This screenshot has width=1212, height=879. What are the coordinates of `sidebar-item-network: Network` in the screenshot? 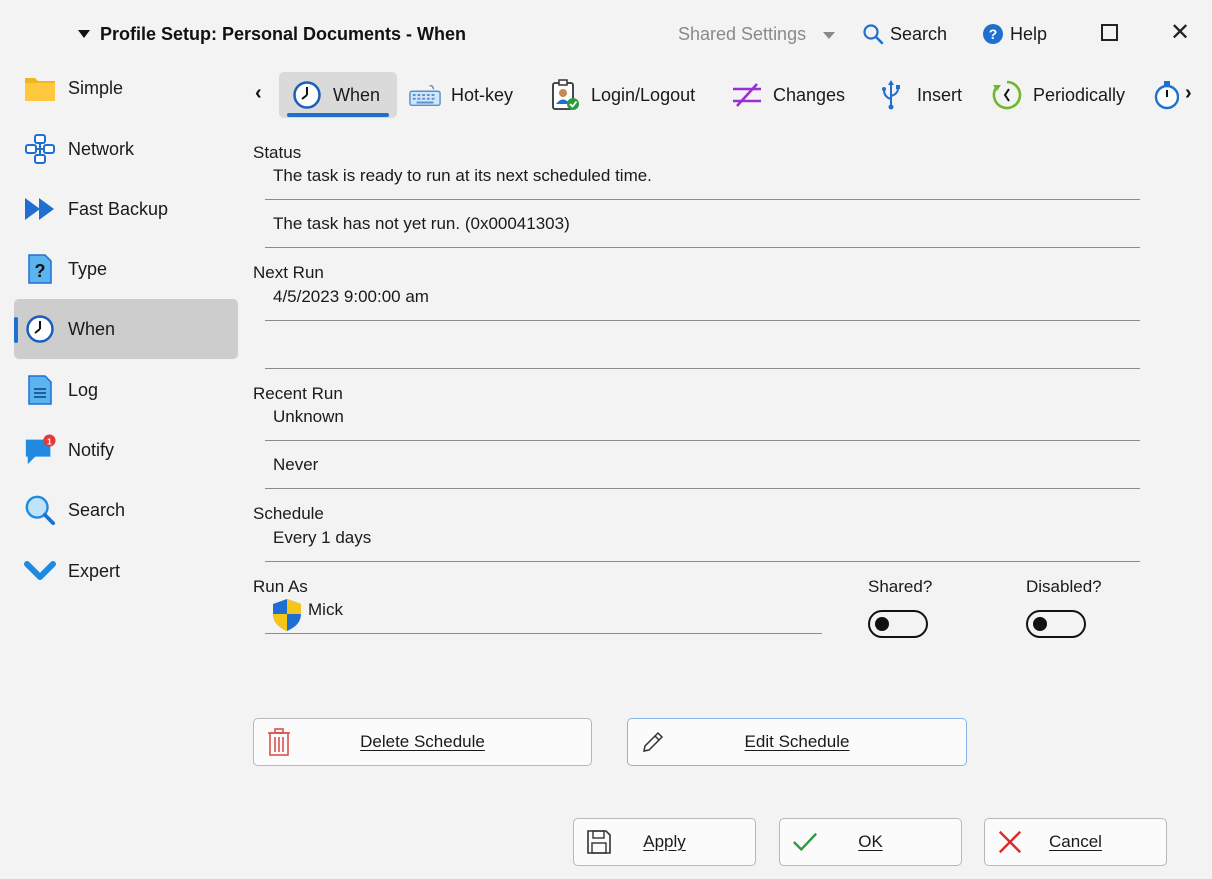 It's located at (126, 149).